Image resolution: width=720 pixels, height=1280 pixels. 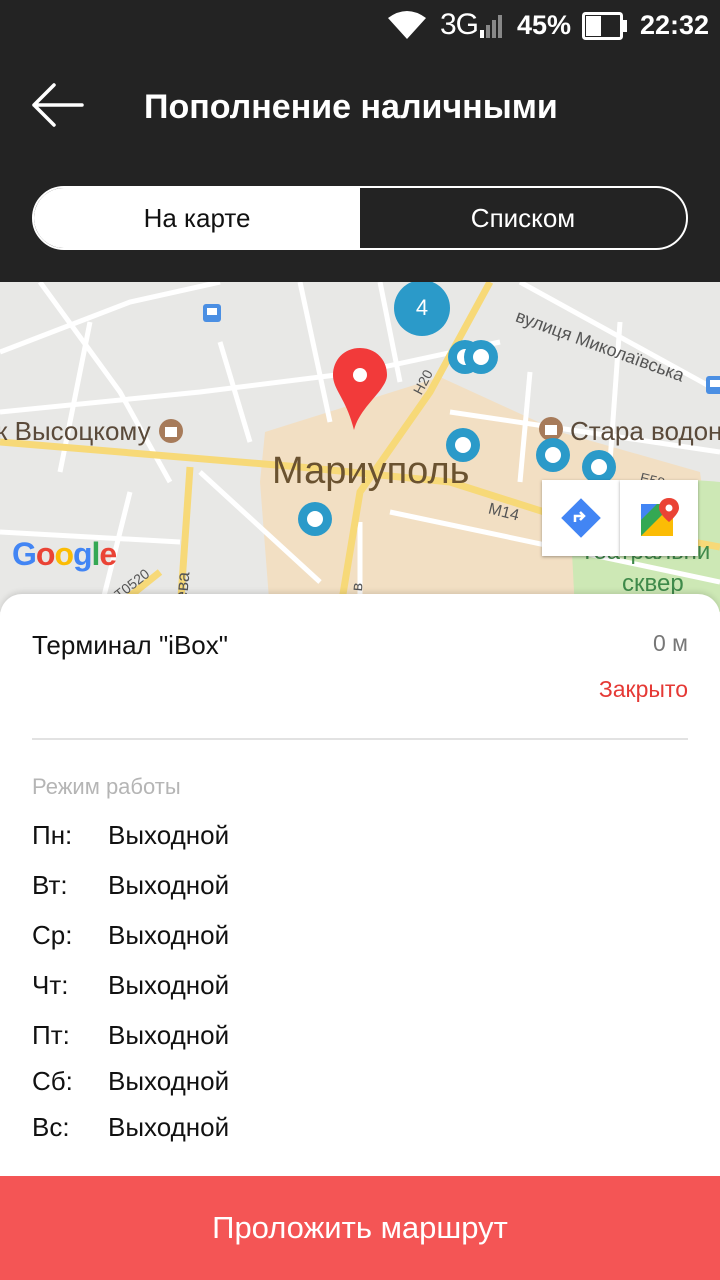 What do you see at coordinates (407, 25) in the screenshot?
I see `wifi-icon` at bounding box center [407, 25].